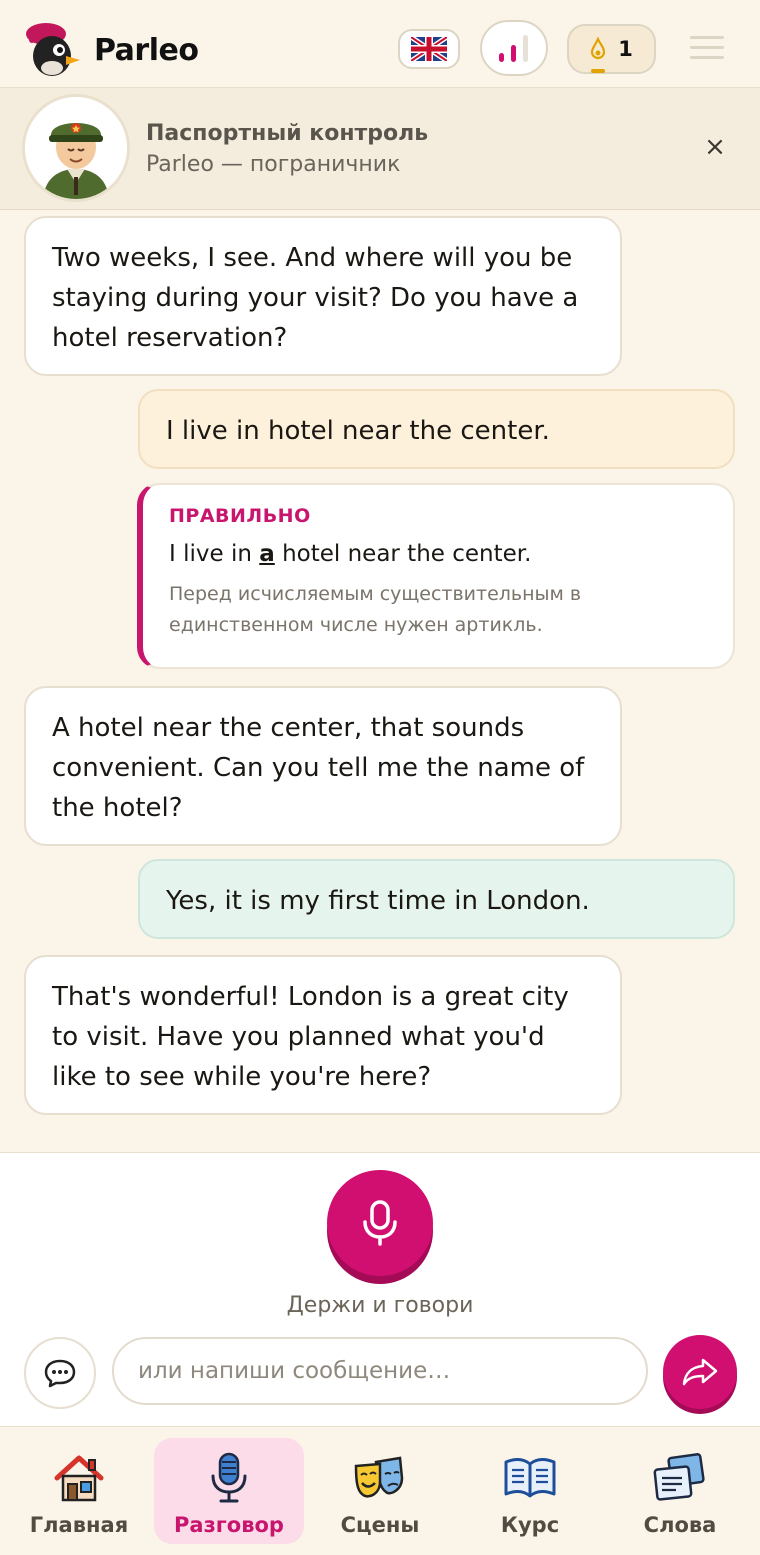 This screenshot has height=1555, width=760. Describe the element at coordinates (146, 50) in the screenshot. I see `app-name: Parleo` at that location.